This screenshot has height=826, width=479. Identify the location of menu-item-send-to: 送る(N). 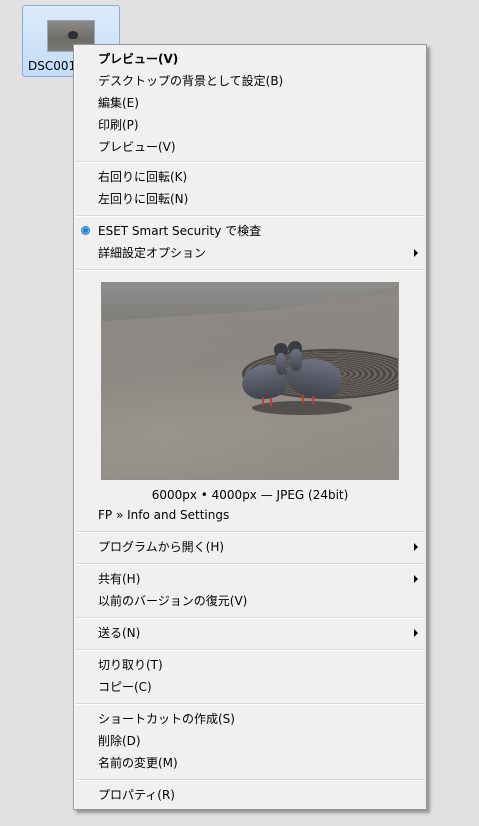
(250, 633).